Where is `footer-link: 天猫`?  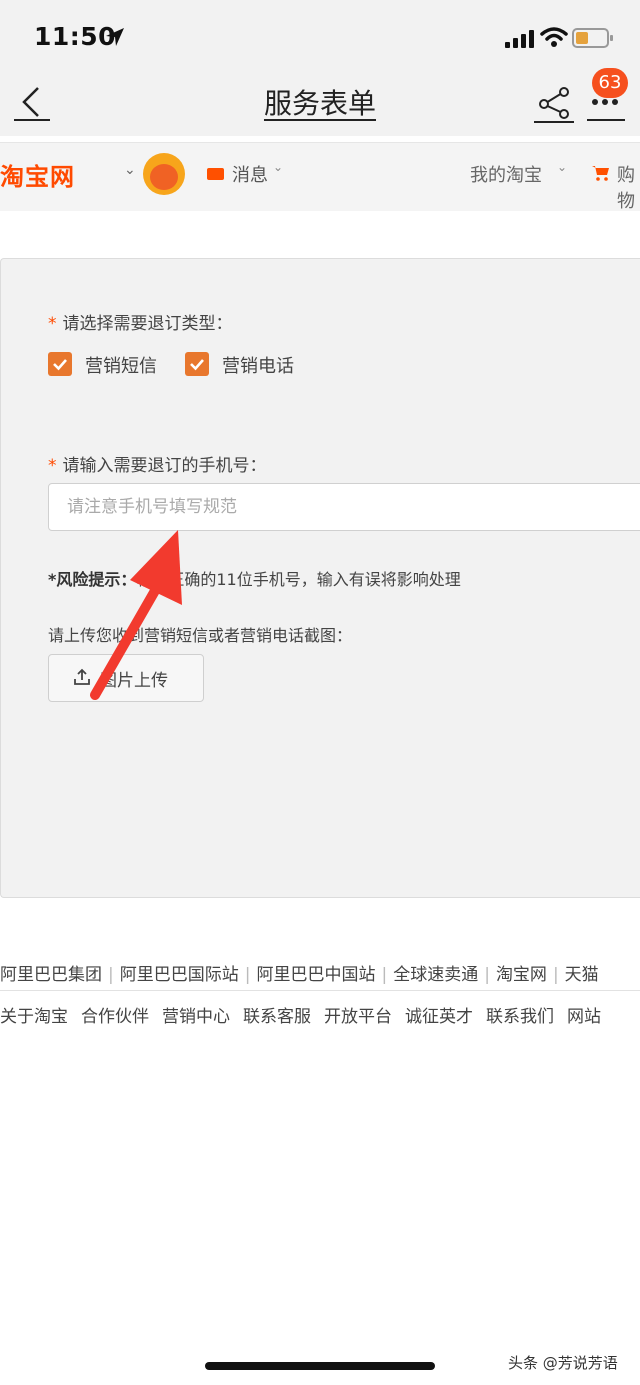
footer-link: 天猫 is located at coordinates (582, 972).